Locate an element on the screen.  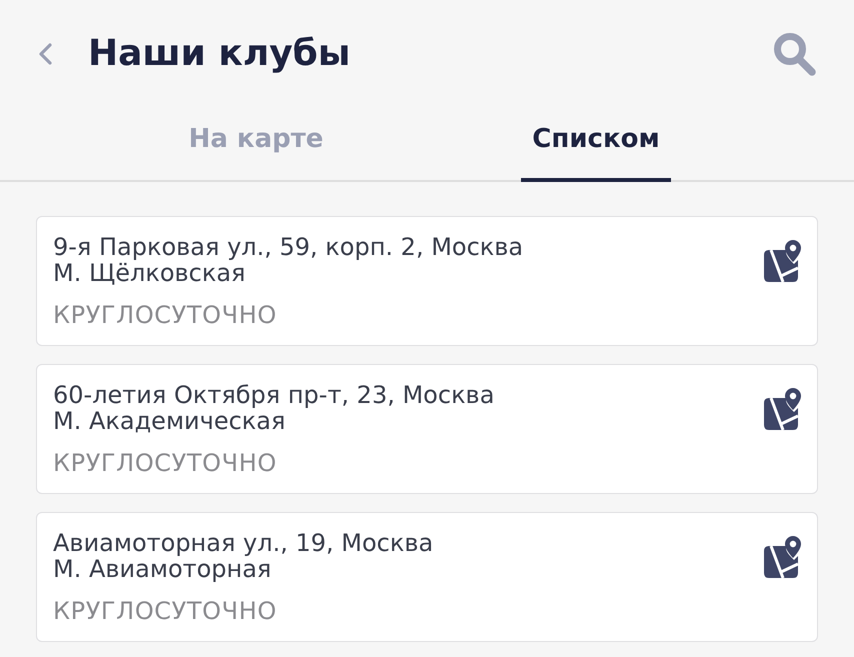
club-address: 9-я Парковая ул., 59, корп. 2, Москва is located at coordinates (288, 247).